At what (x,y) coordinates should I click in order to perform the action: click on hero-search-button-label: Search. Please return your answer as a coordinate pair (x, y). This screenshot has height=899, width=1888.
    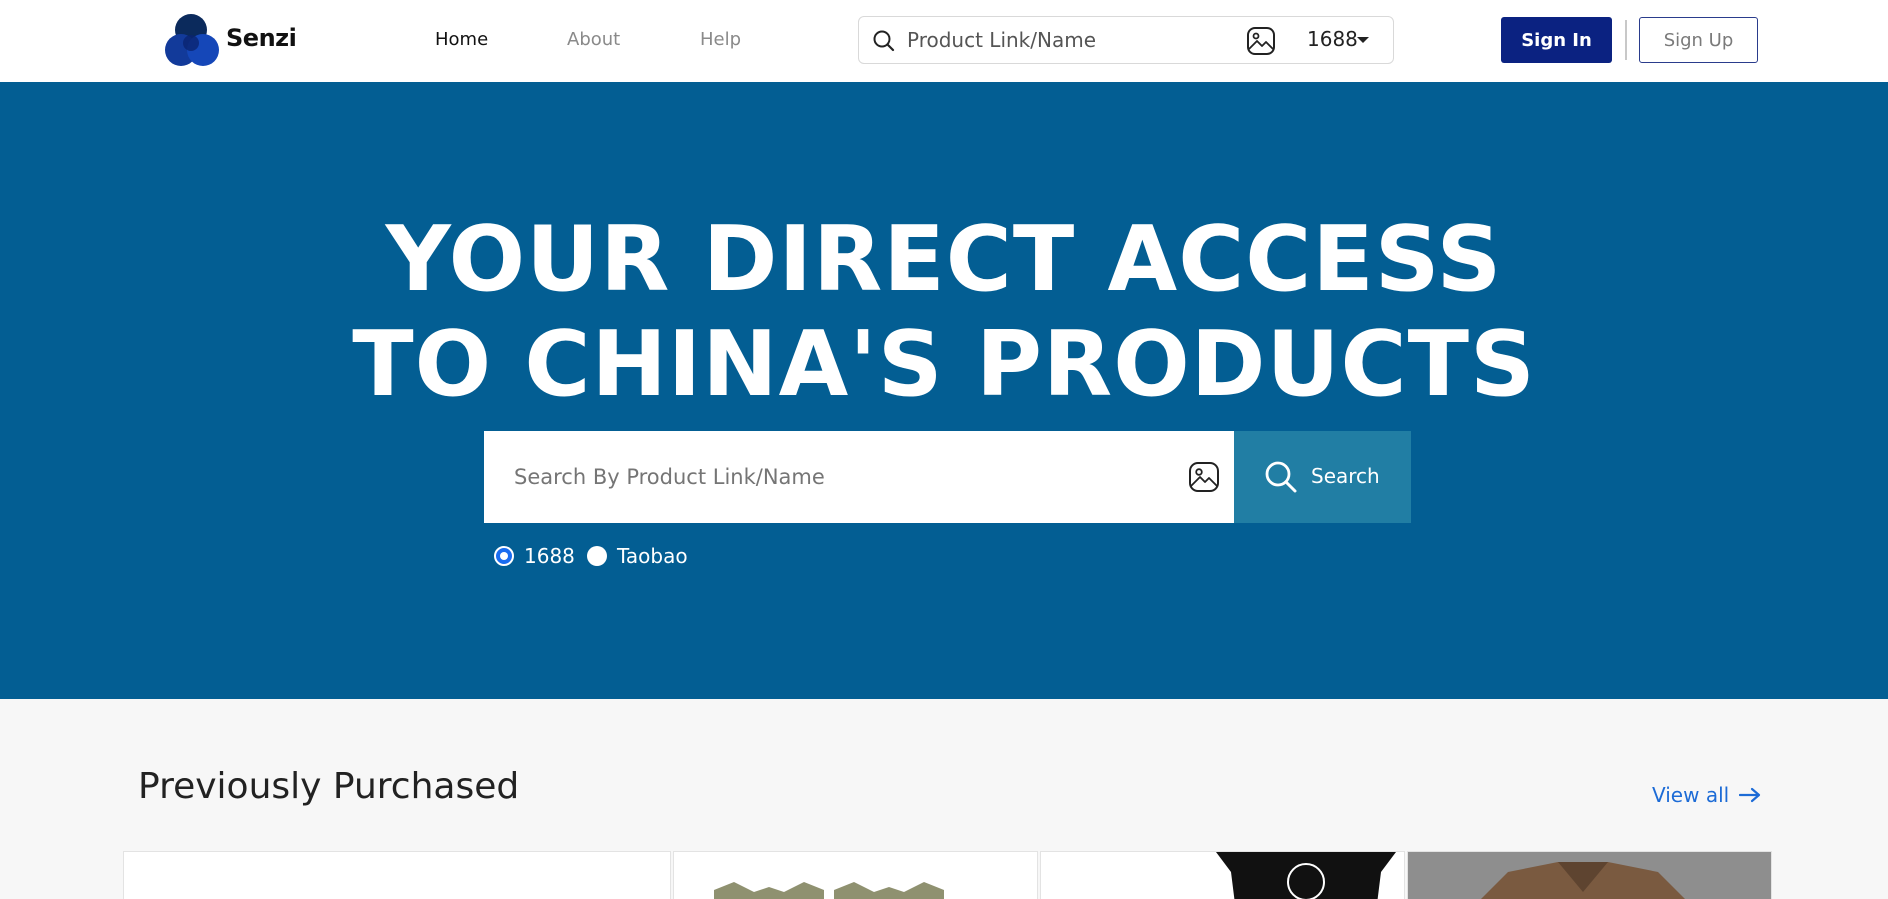
    Looking at the image, I should click on (1345, 476).